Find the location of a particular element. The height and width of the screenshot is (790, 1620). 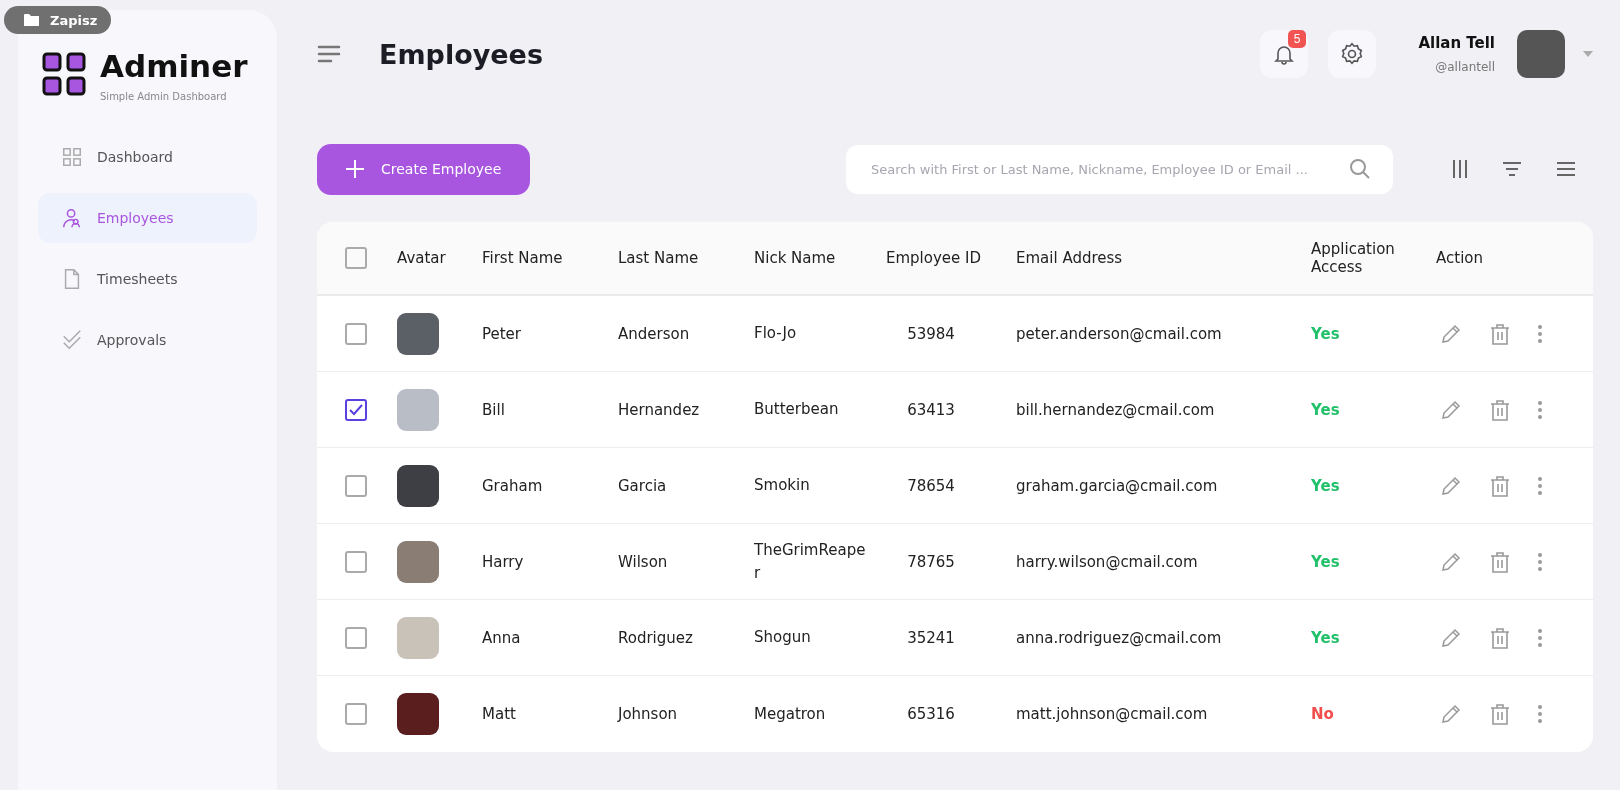

employee-id-cell: 53984 is located at coordinates (951, 334).